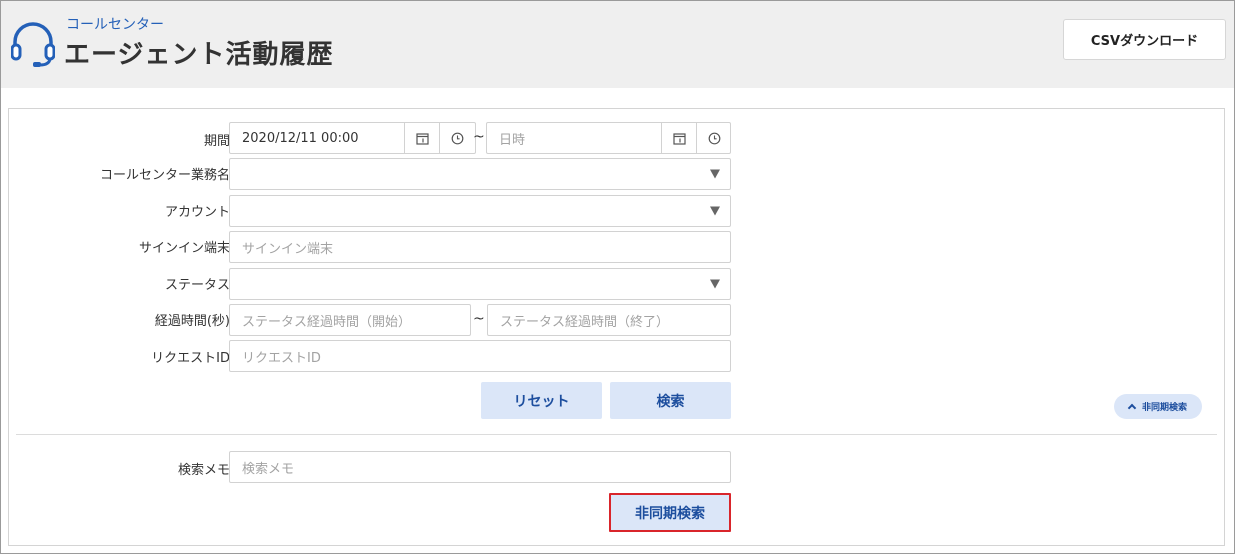 Image resolution: width=1235 pixels, height=554 pixels. I want to click on period-end-input: 日時, so click(608, 138).